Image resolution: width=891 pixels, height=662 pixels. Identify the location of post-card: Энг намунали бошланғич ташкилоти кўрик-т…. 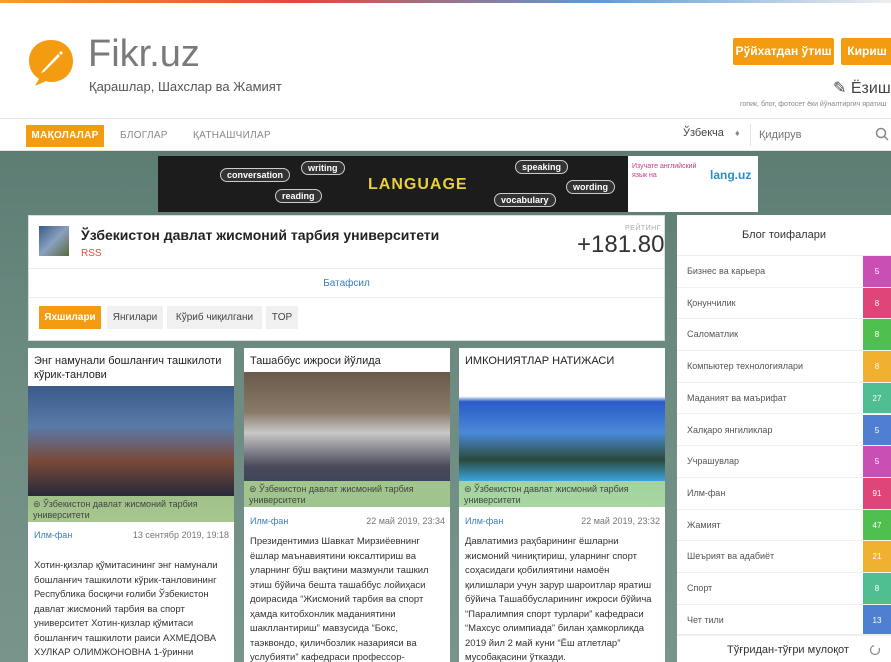
(131, 505).